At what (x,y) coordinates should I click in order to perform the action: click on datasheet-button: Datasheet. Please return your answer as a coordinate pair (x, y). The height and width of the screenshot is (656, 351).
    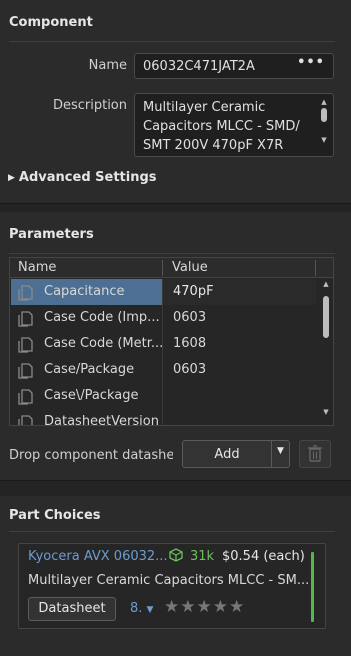
    Looking at the image, I should click on (72, 609).